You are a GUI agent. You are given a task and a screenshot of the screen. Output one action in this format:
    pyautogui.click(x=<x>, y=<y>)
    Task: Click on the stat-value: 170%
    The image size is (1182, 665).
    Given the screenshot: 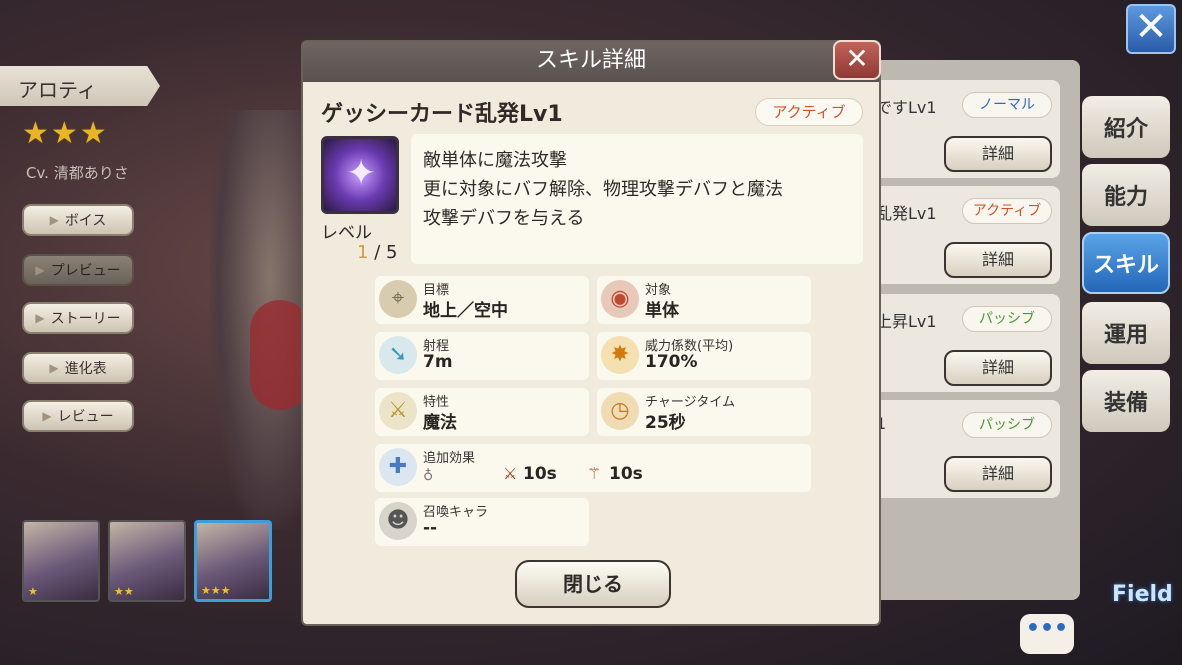 What is the action you would take?
    pyautogui.click(x=671, y=362)
    